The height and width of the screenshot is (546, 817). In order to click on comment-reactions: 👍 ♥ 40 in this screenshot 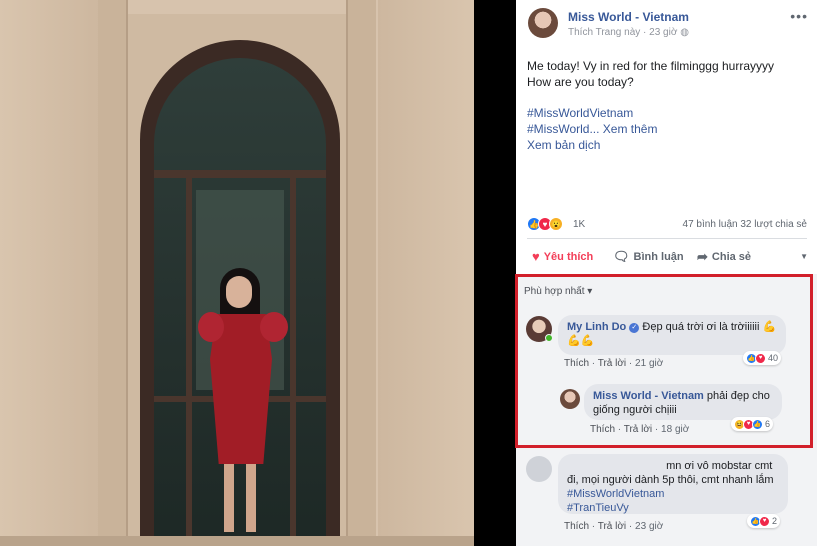, I will do `click(762, 358)`.